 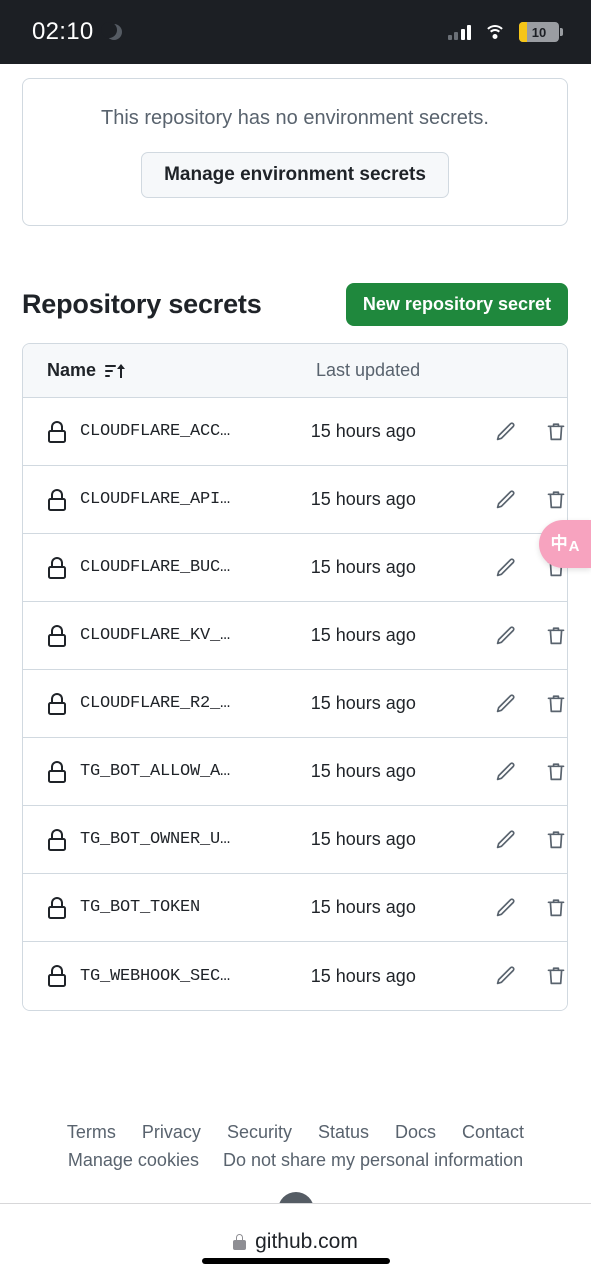 I want to click on footer-links-primary: Terms Privacy Security Status Docs Contact, so click(x=295, y=1132).